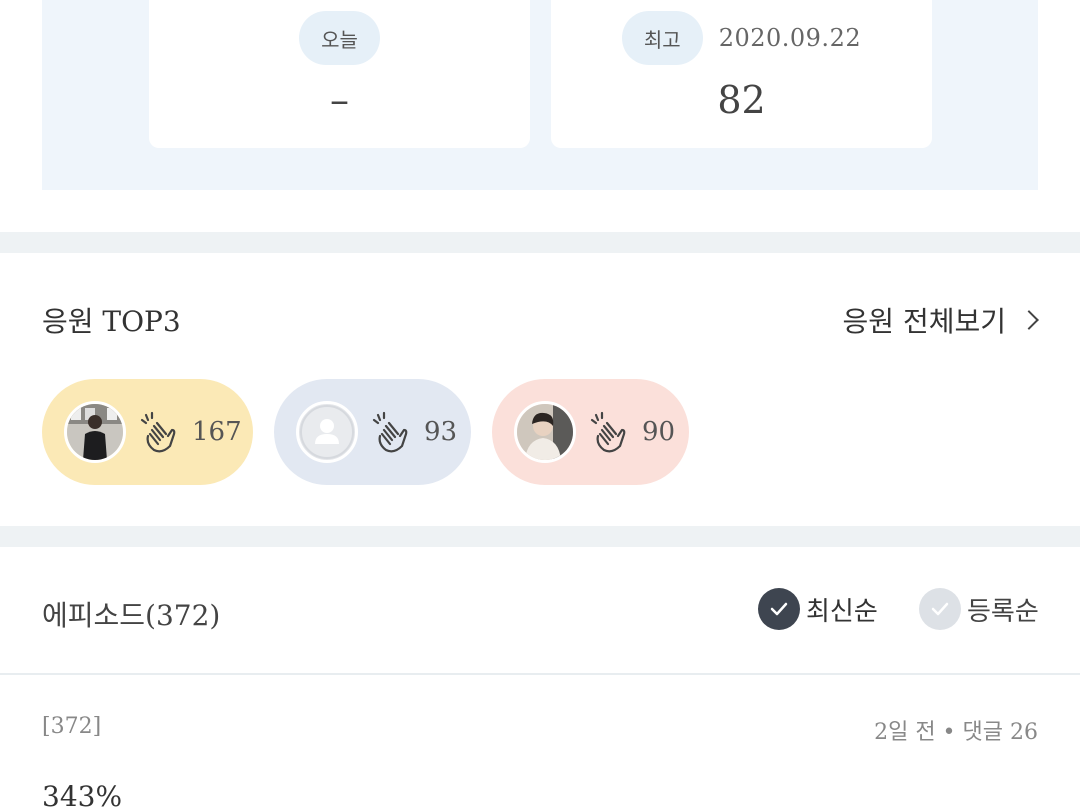 The height and width of the screenshot is (810, 1080). I want to click on chevron-right-icon, so click(1029, 320).